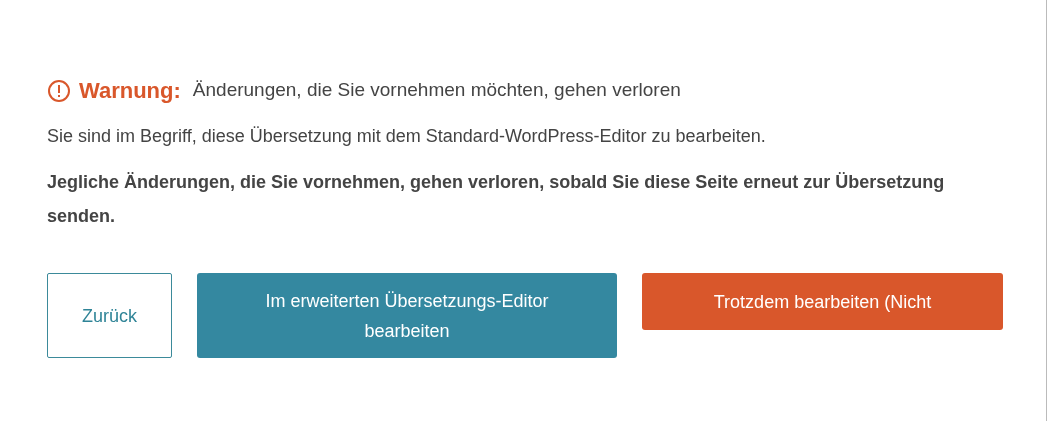 This screenshot has height=421, width=1050. Describe the element at coordinates (407, 315) in the screenshot. I see `edit-button: Im erweiterten Übersetzungs-Editor bearbeiten` at that location.